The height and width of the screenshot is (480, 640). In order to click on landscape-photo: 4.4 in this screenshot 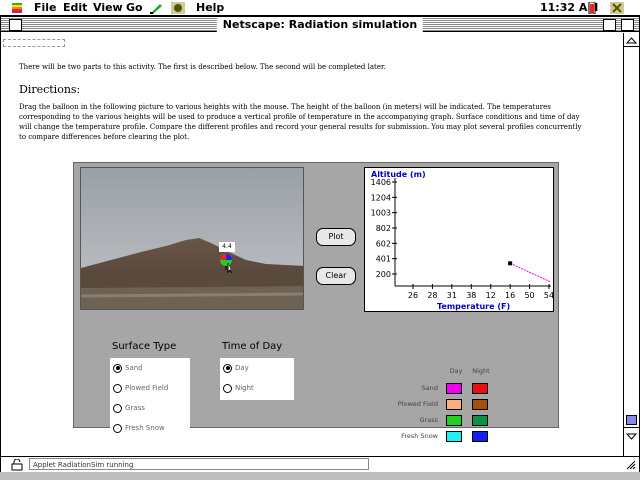, I will do `click(192, 238)`.